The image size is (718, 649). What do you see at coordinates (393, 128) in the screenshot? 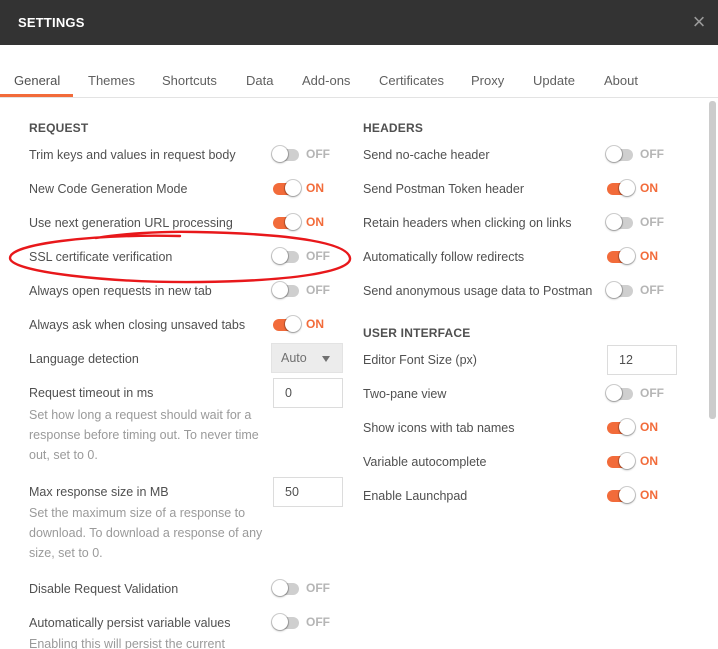
I see `headers-section-title: HEADERS` at bounding box center [393, 128].